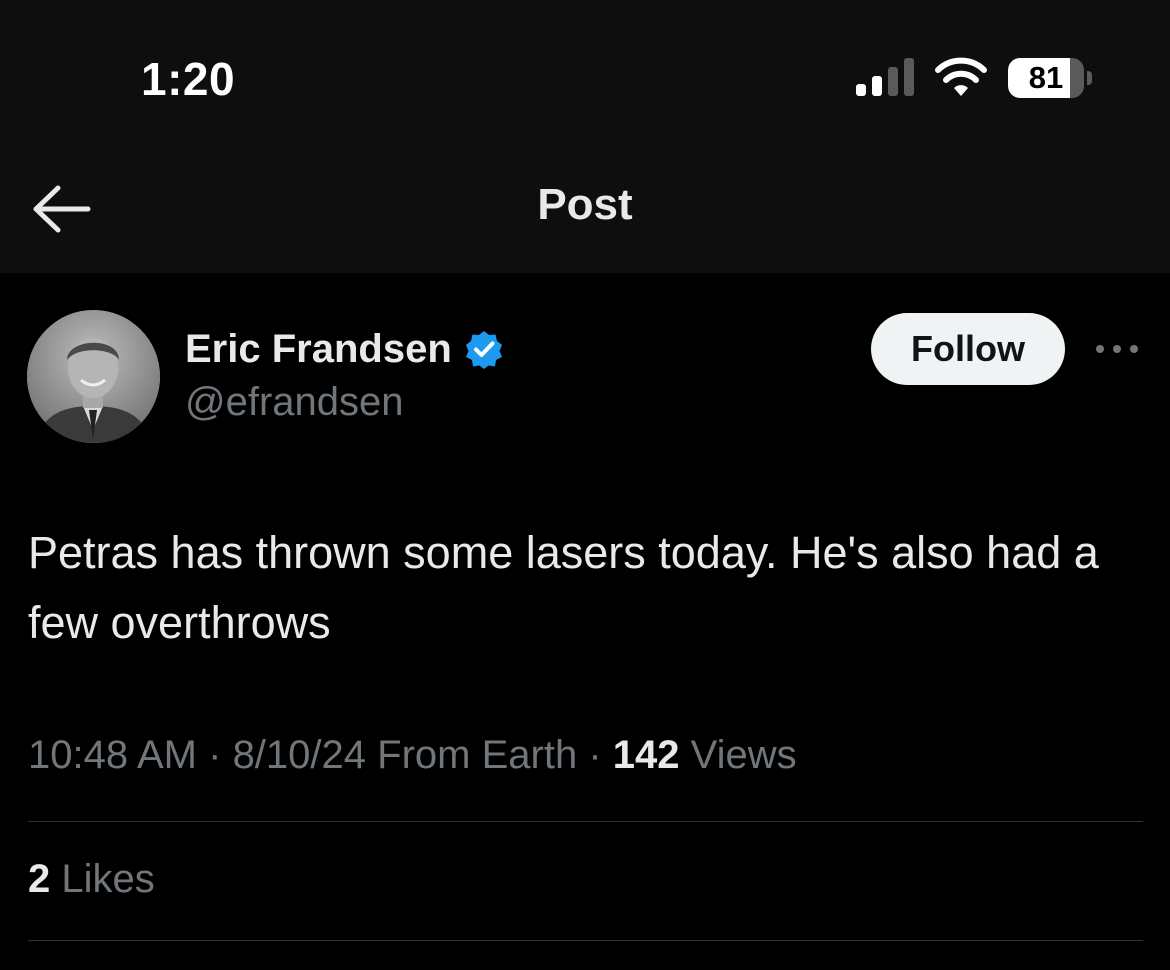  Describe the element at coordinates (39, 879) in the screenshot. I see `likes-count: 2` at that location.